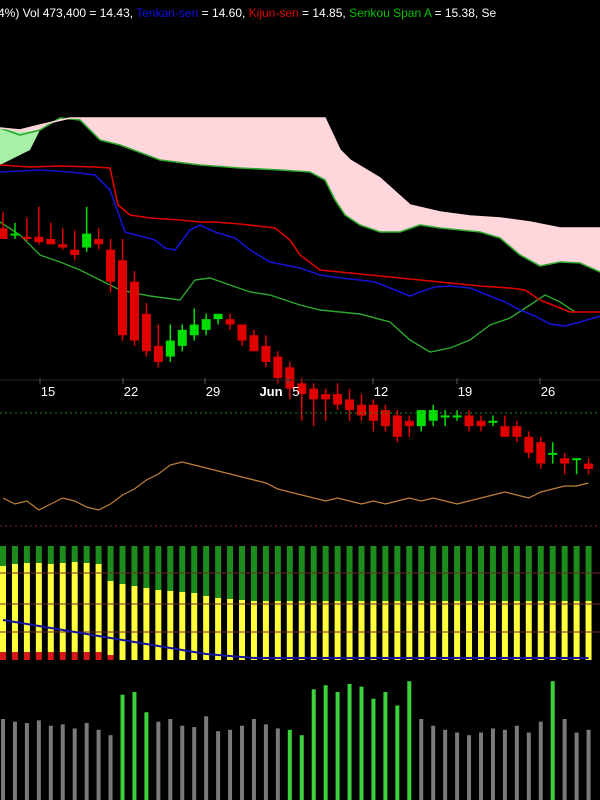 The image size is (600, 800). Describe the element at coordinates (43, 13) in the screenshot. I see `header-segment: 4%) Vol 473,400` at that location.